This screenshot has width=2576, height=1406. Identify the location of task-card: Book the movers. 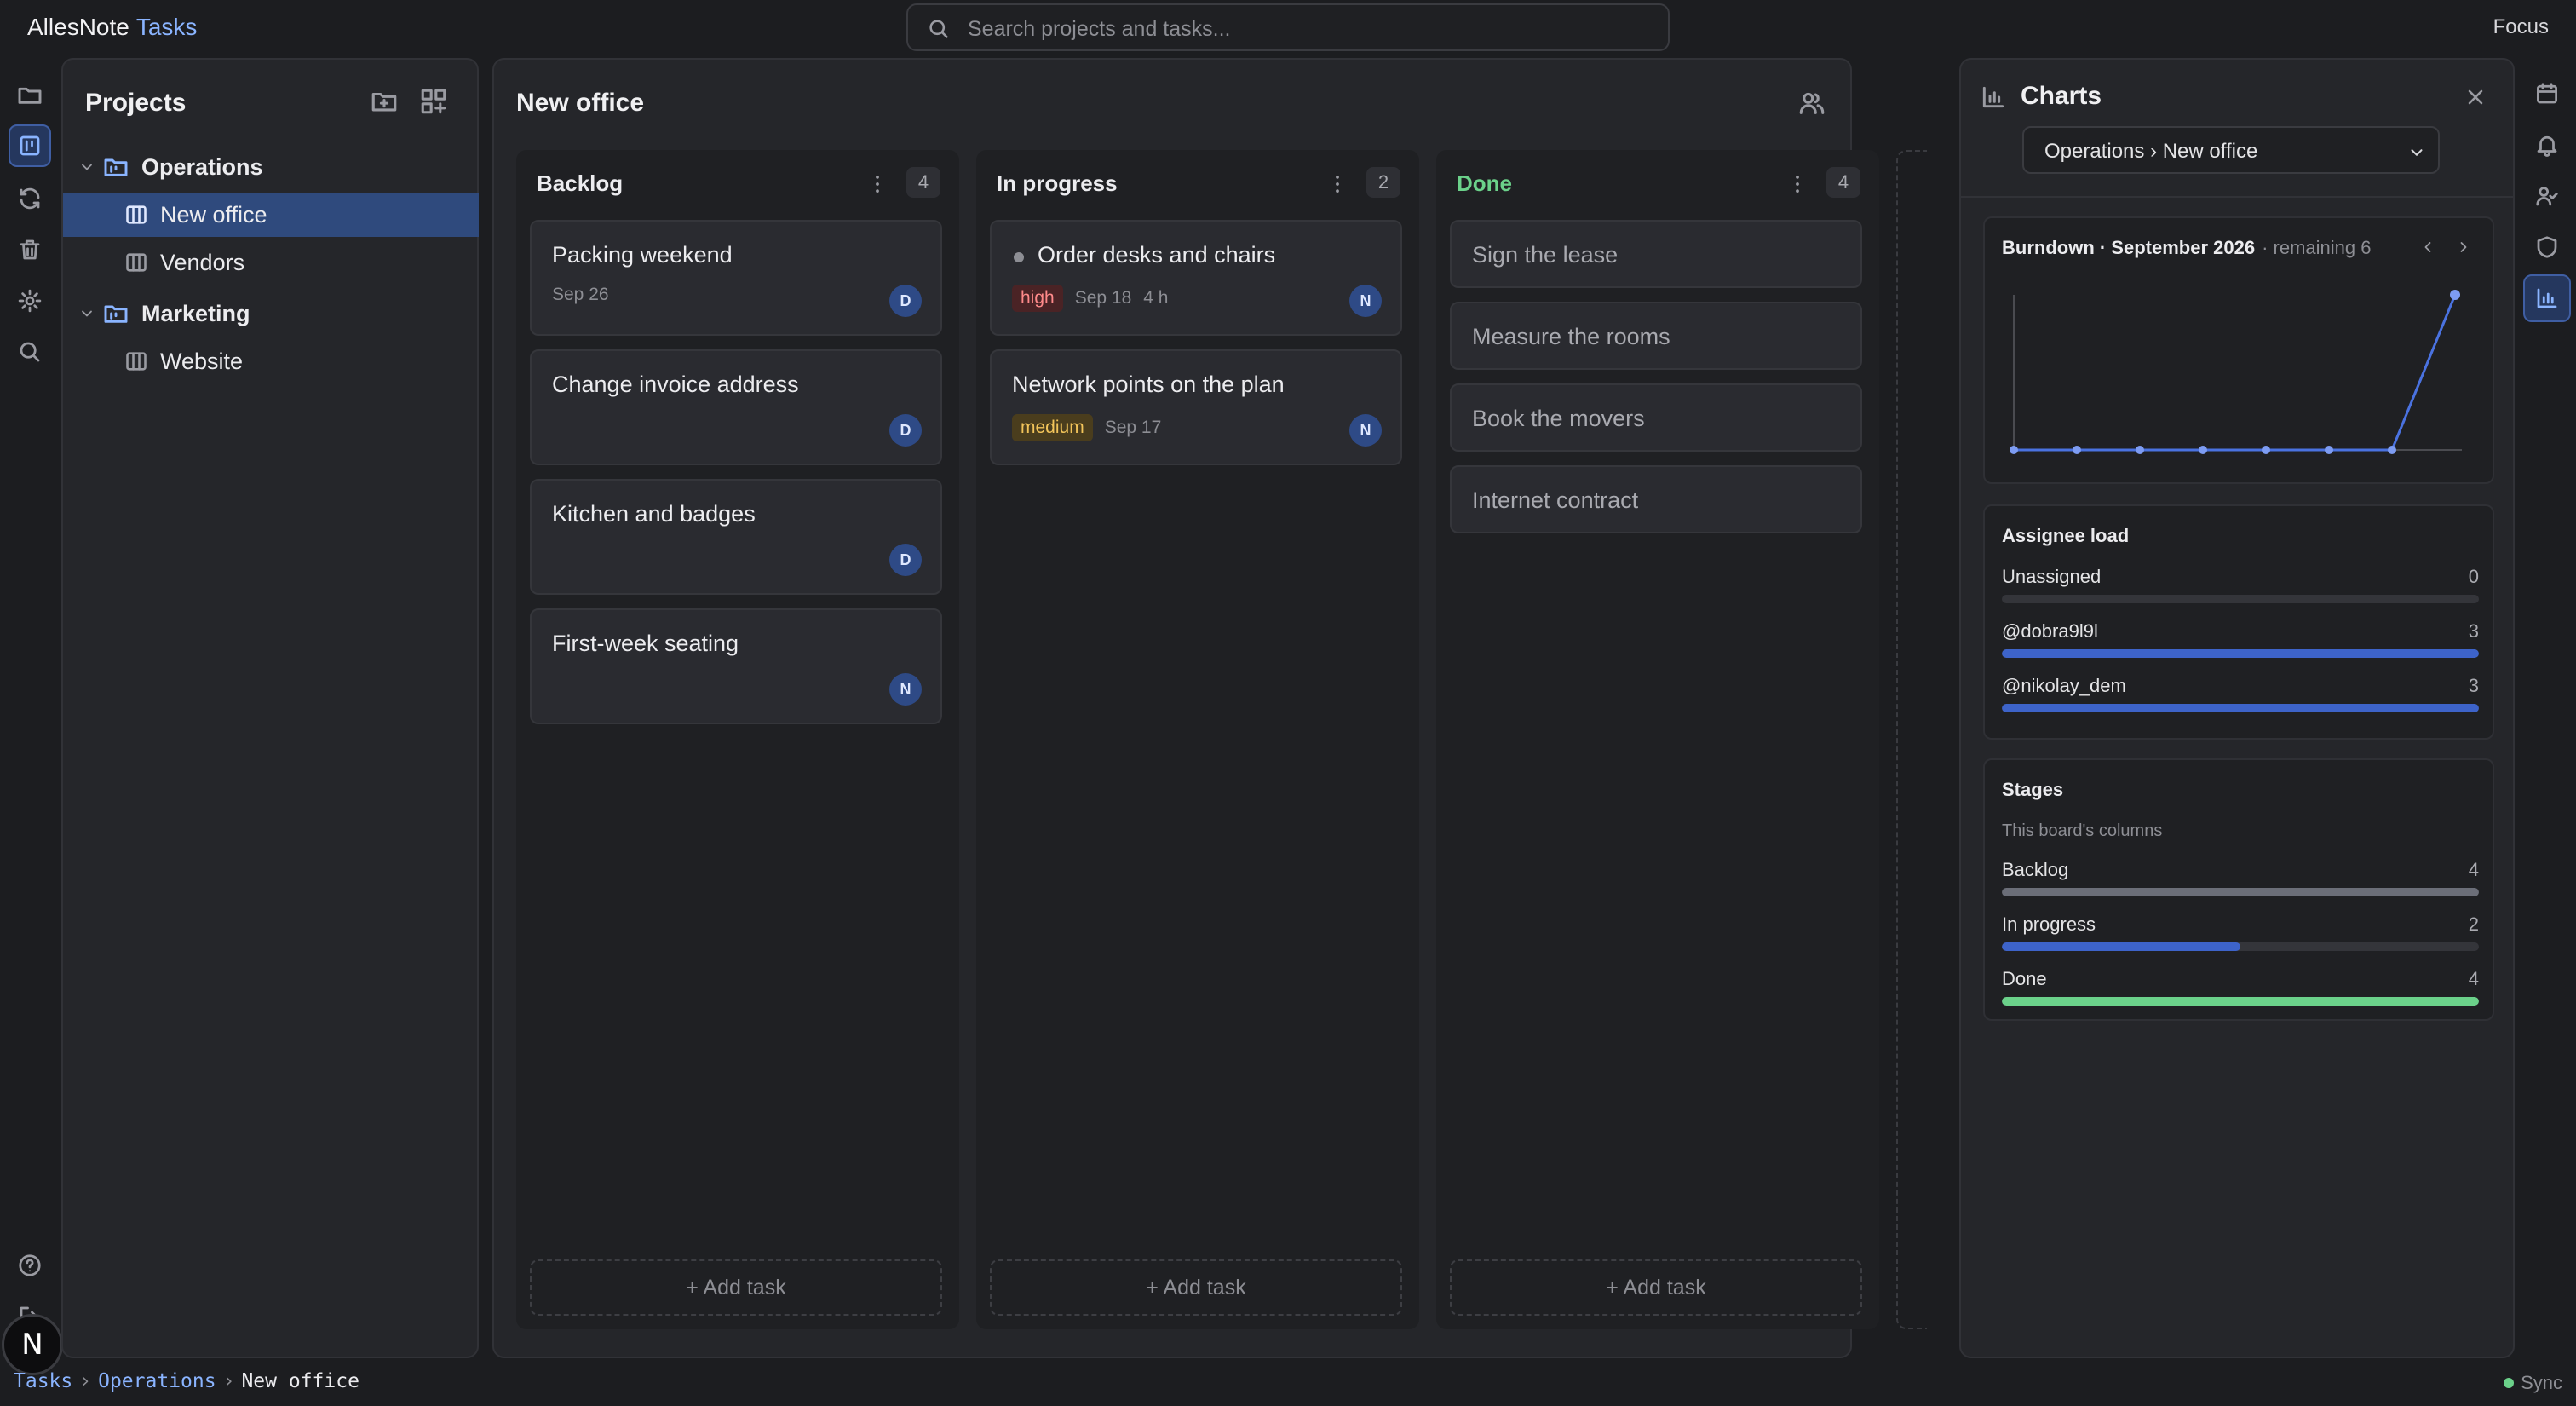
(1656, 417).